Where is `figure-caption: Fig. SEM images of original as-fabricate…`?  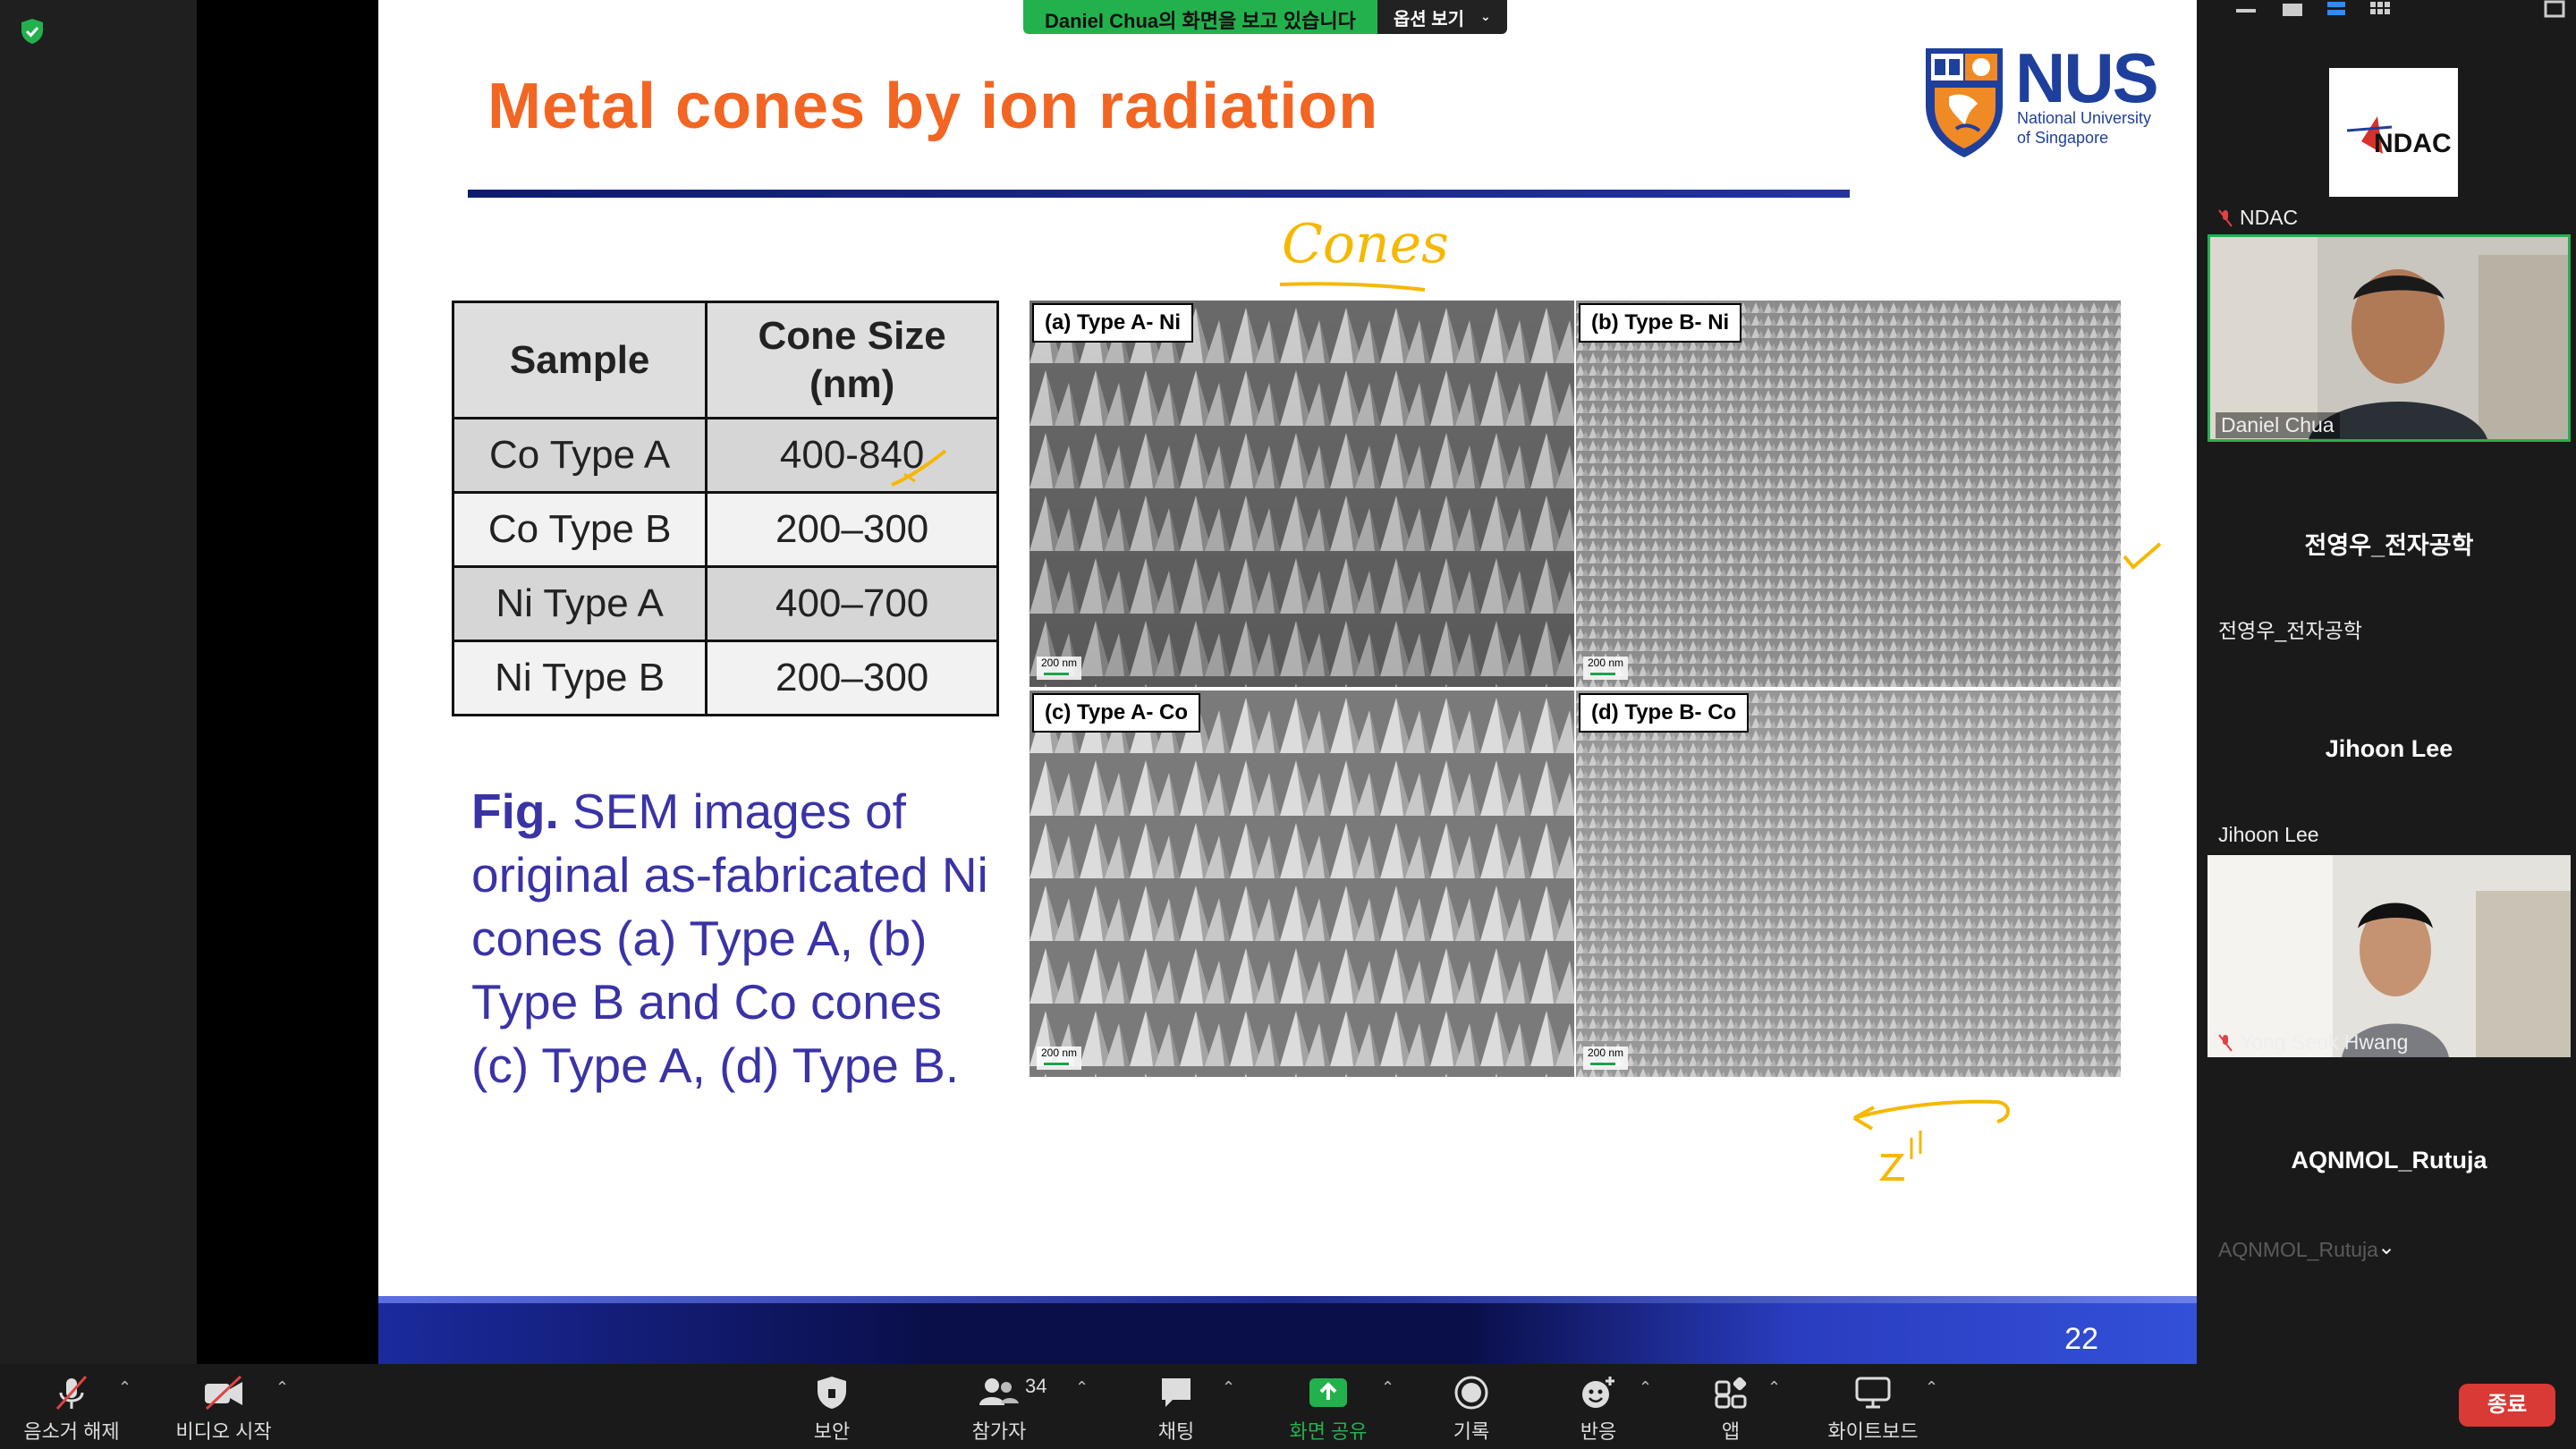
figure-caption: Fig. SEM images of original as-fabricate… is located at coordinates (730, 938).